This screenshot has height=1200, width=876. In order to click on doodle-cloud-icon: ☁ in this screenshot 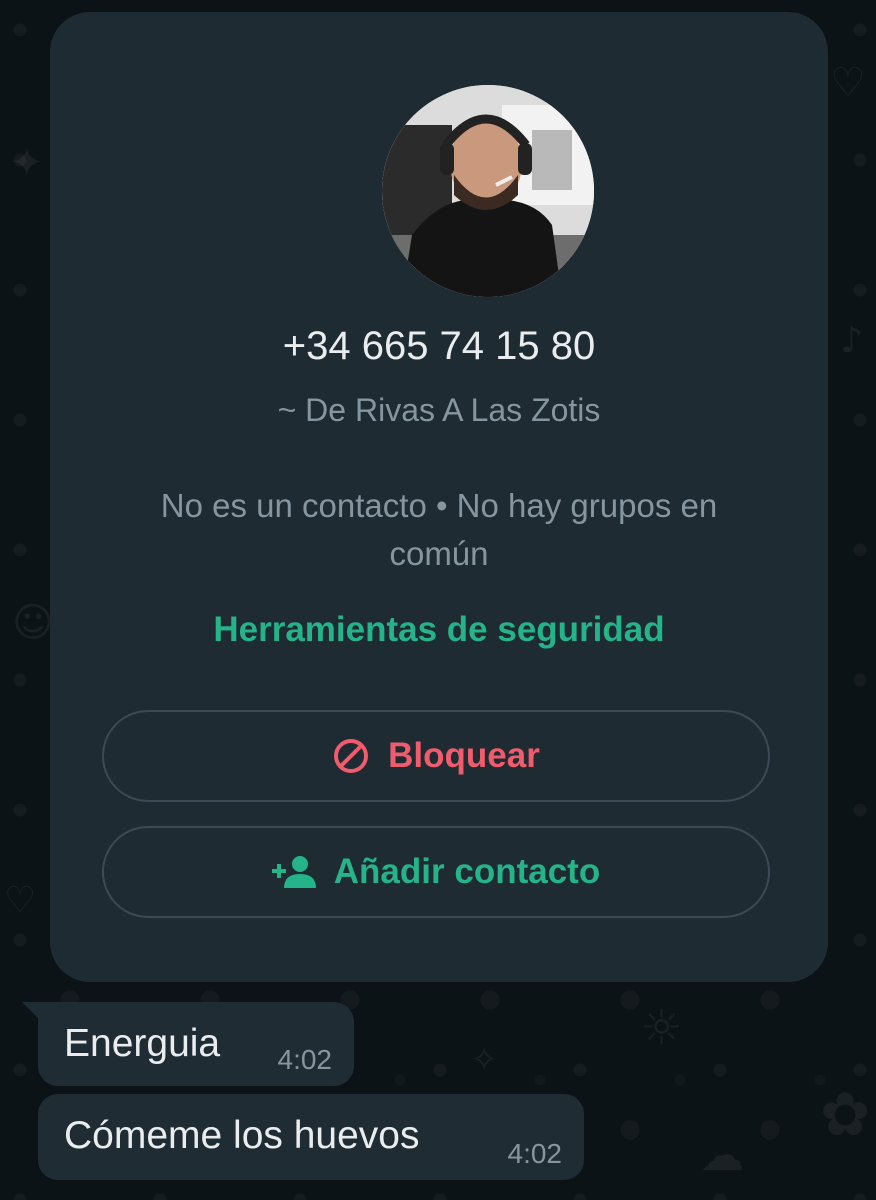, I will do `click(722, 1155)`.